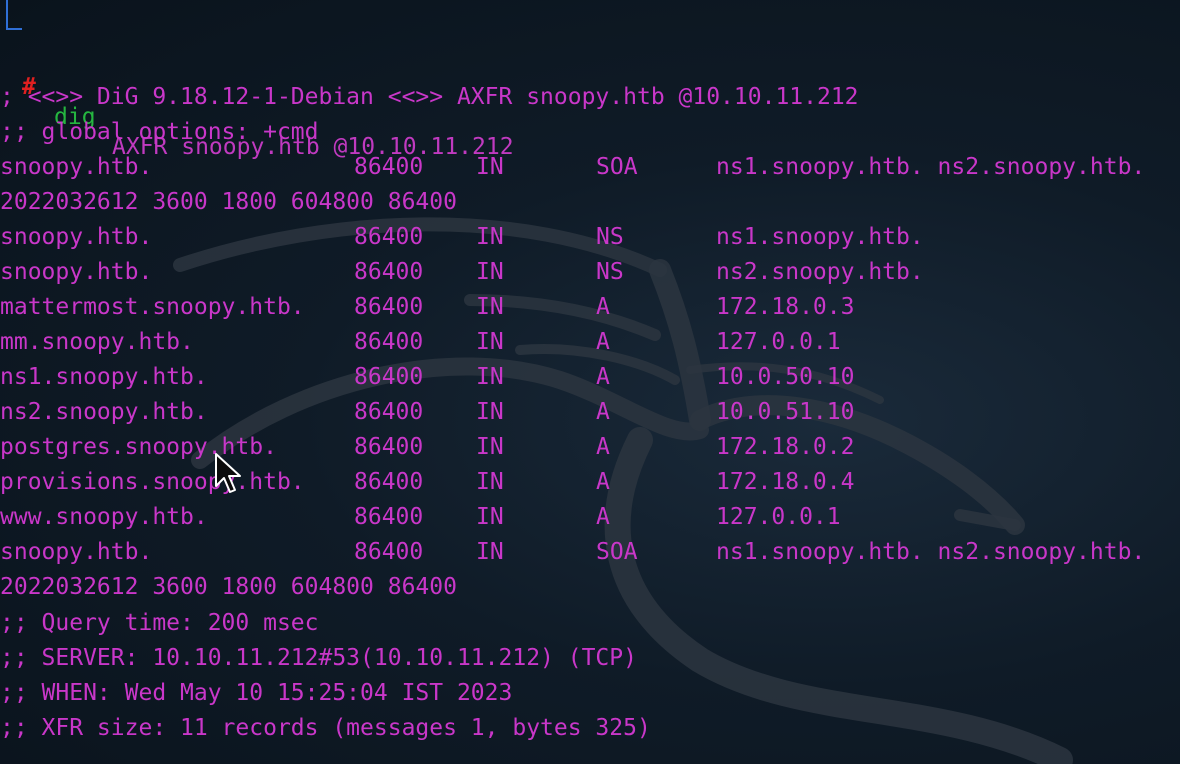 This screenshot has height=764, width=1180. I want to click on record-data: 10.0.51.10, so click(785, 412).